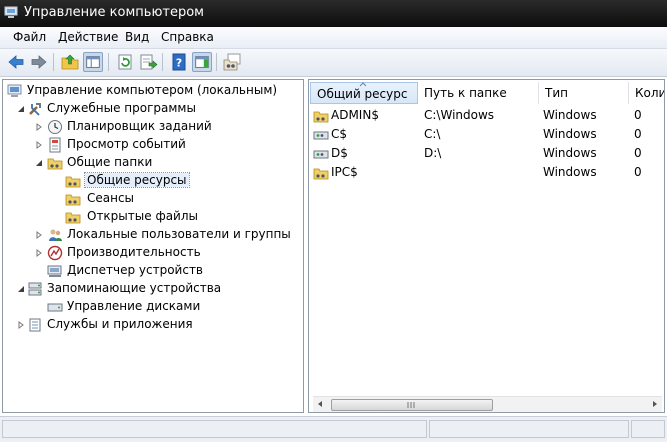 Image resolution: width=667 pixels, height=442 pixels. Describe the element at coordinates (364, 93) in the screenshot. I see `column-header-share: Общий ресурс` at that location.